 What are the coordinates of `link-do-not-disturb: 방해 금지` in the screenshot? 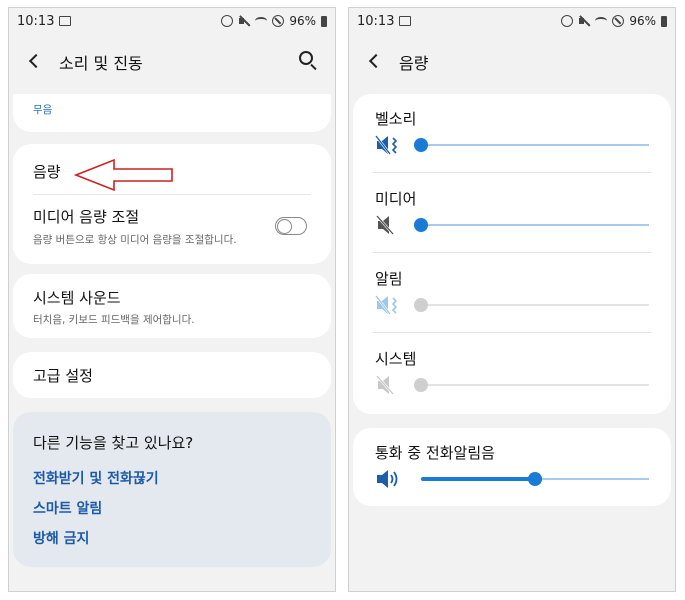 It's located at (61, 538).